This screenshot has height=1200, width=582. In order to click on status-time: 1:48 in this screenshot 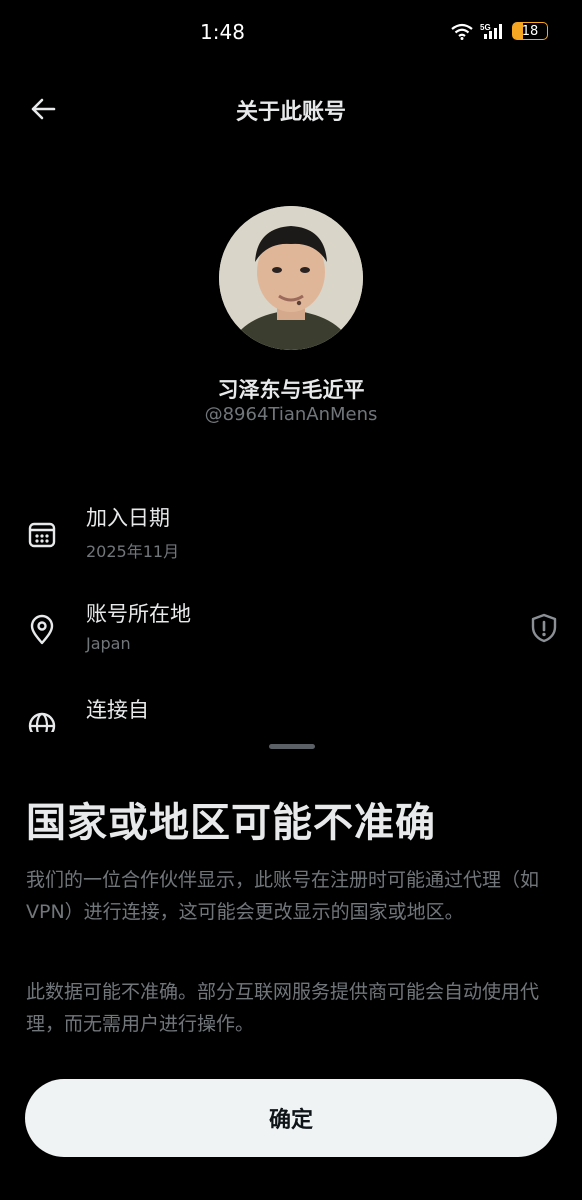, I will do `click(222, 32)`.